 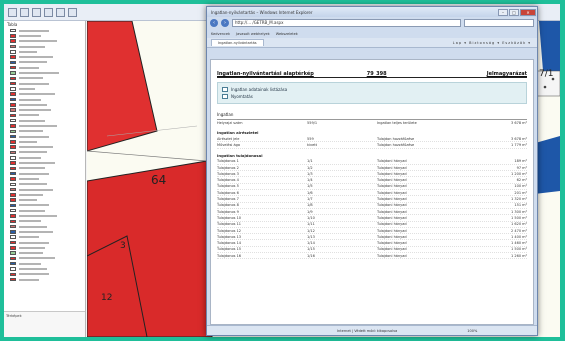 I want to click on action-links: Ingatlan adatainak listázása Nyomtatás, so click(x=372, y=93).